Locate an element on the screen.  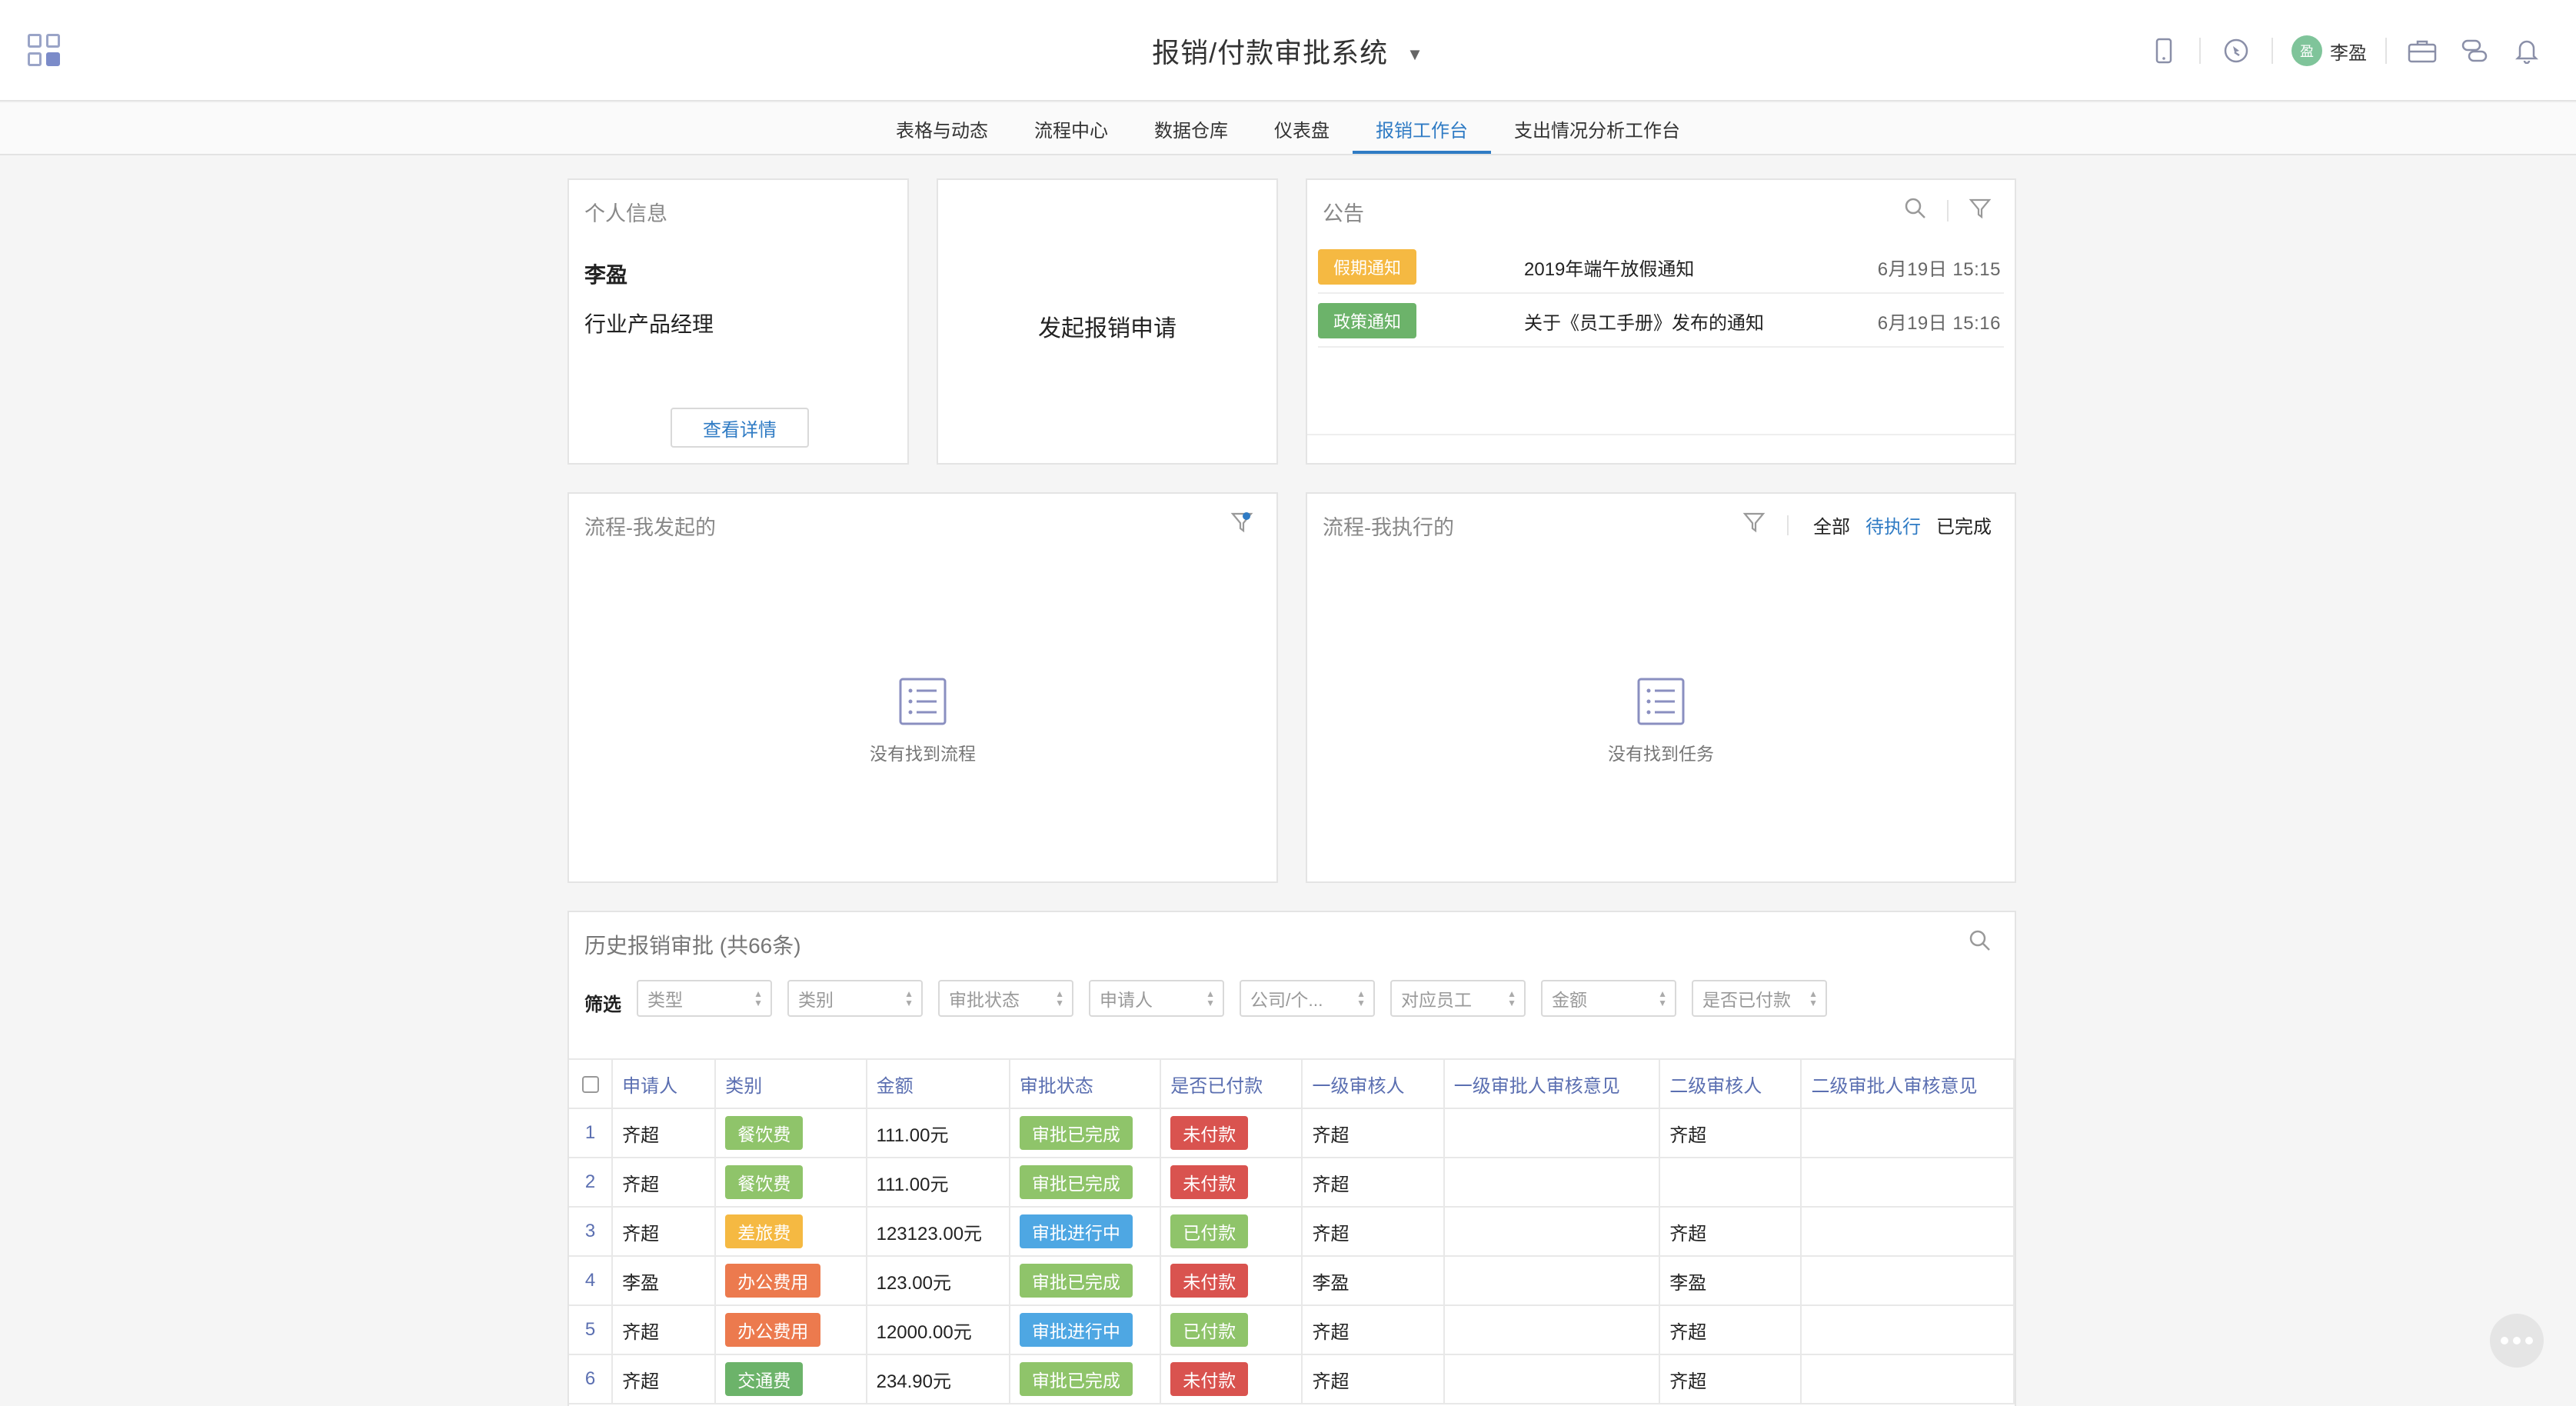
filter-placeholder: 类型 is located at coordinates (665, 1000).